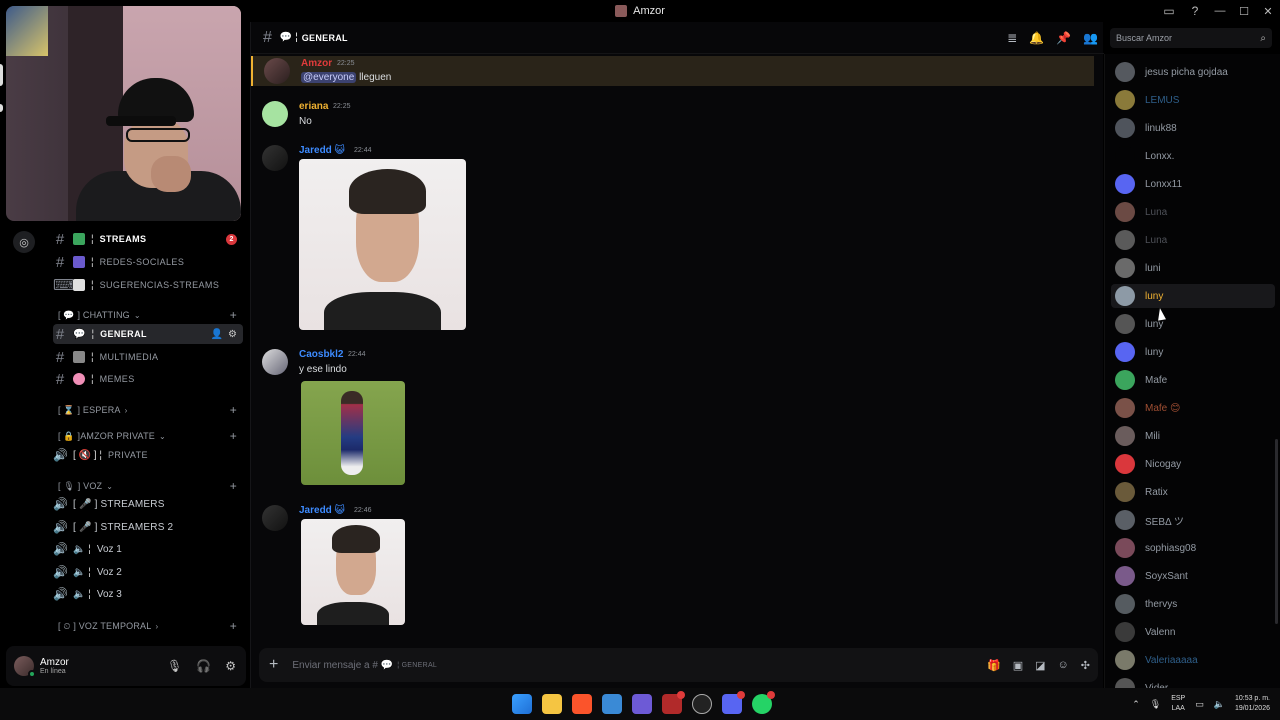  Describe the element at coordinates (1193, 464) in the screenshot. I see `member-row: Nicogay` at that location.